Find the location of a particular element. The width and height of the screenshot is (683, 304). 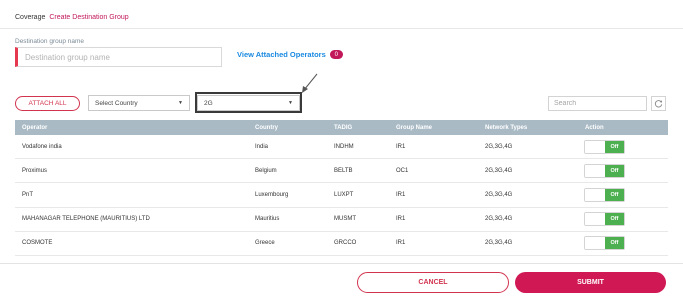

attach-all-button: ATTACH ALL is located at coordinates (47, 103).